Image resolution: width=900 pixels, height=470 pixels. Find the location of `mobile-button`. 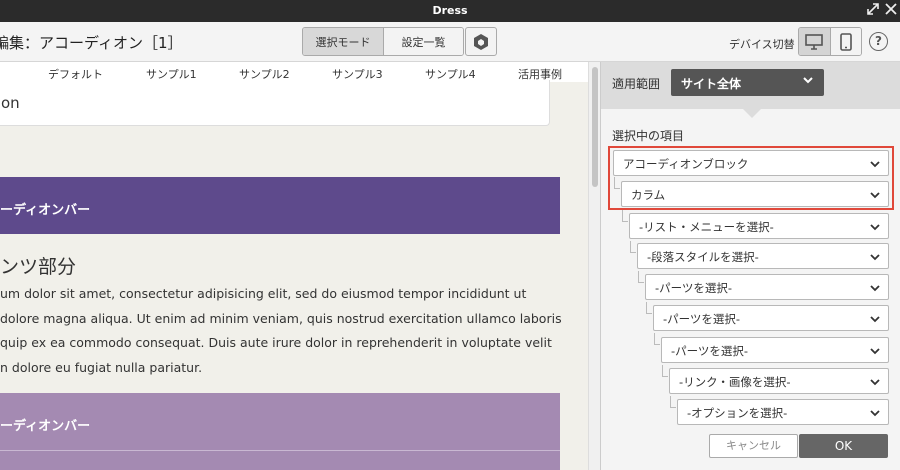

mobile-button is located at coordinates (845, 41).